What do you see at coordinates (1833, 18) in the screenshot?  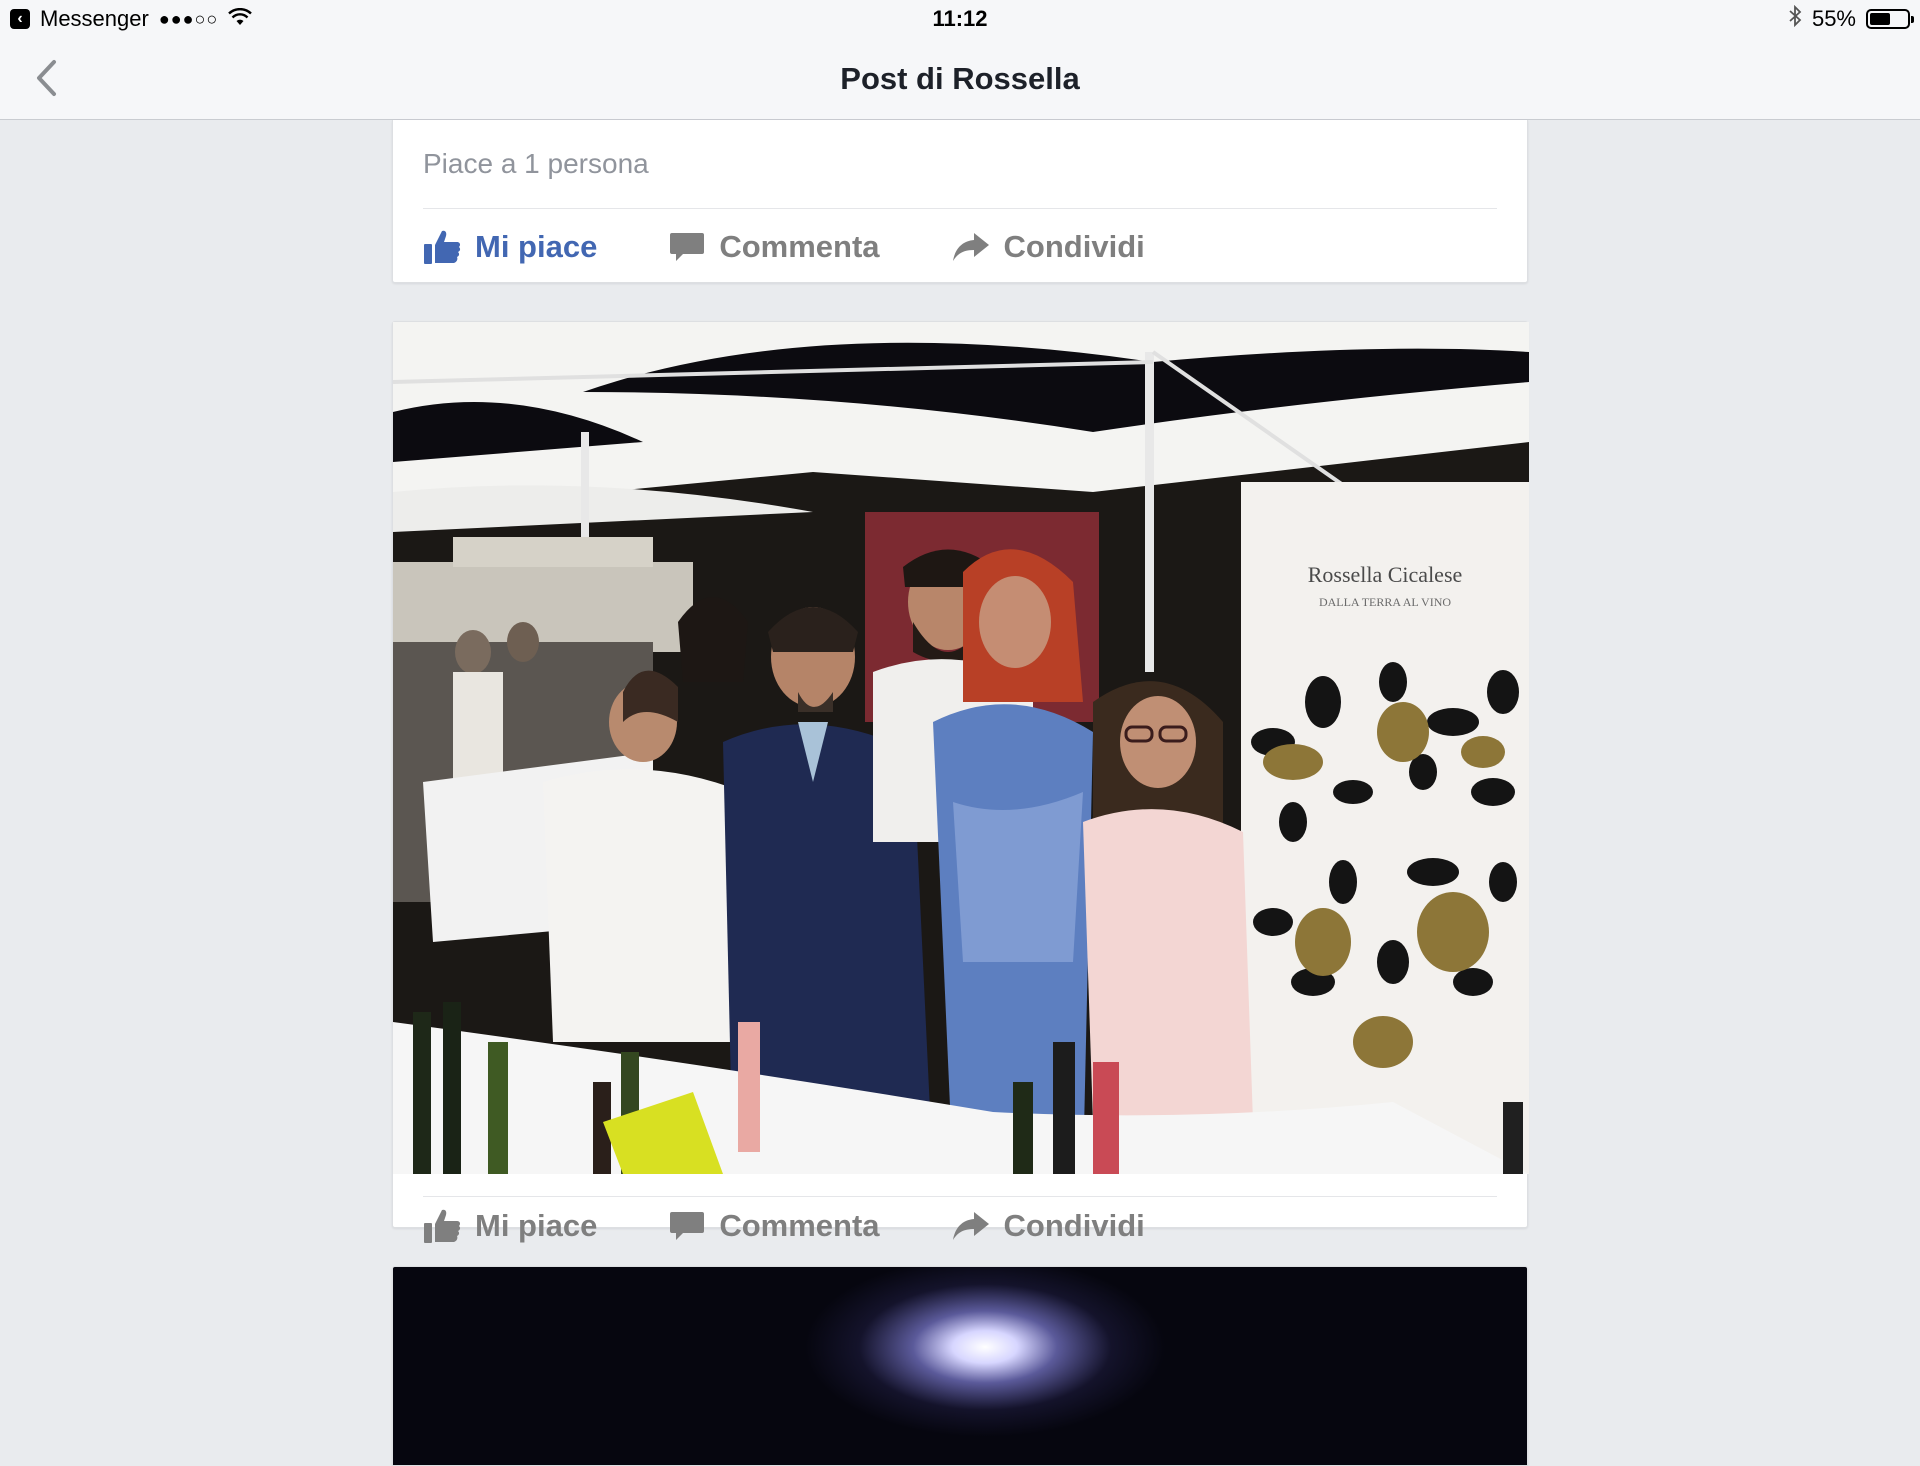 I see `battery-percent: 55%` at bounding box center [1833, 18].